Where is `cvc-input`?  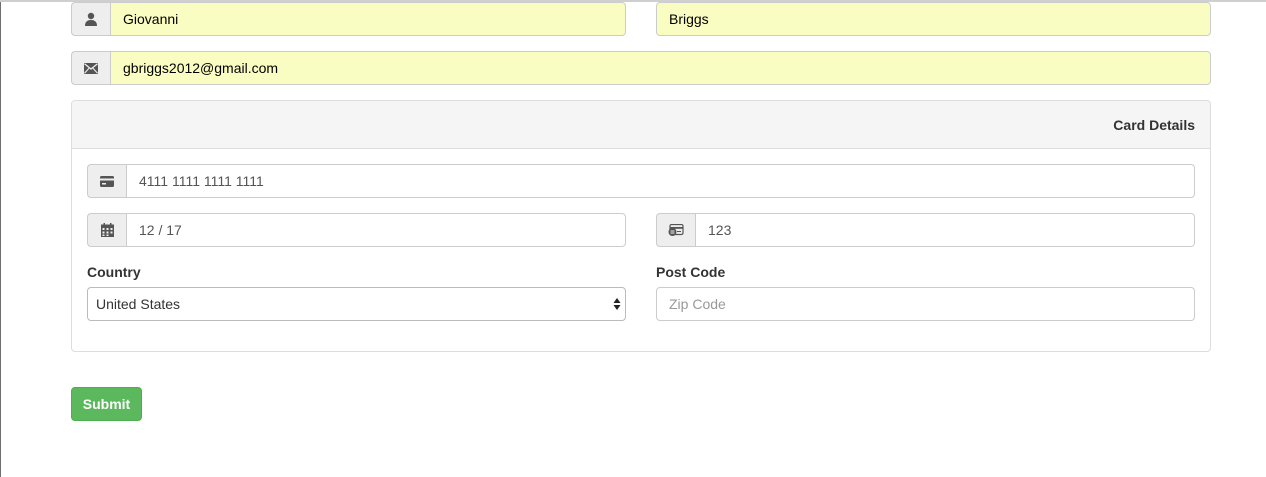
cvc-input is located at coordinates (945, 230).